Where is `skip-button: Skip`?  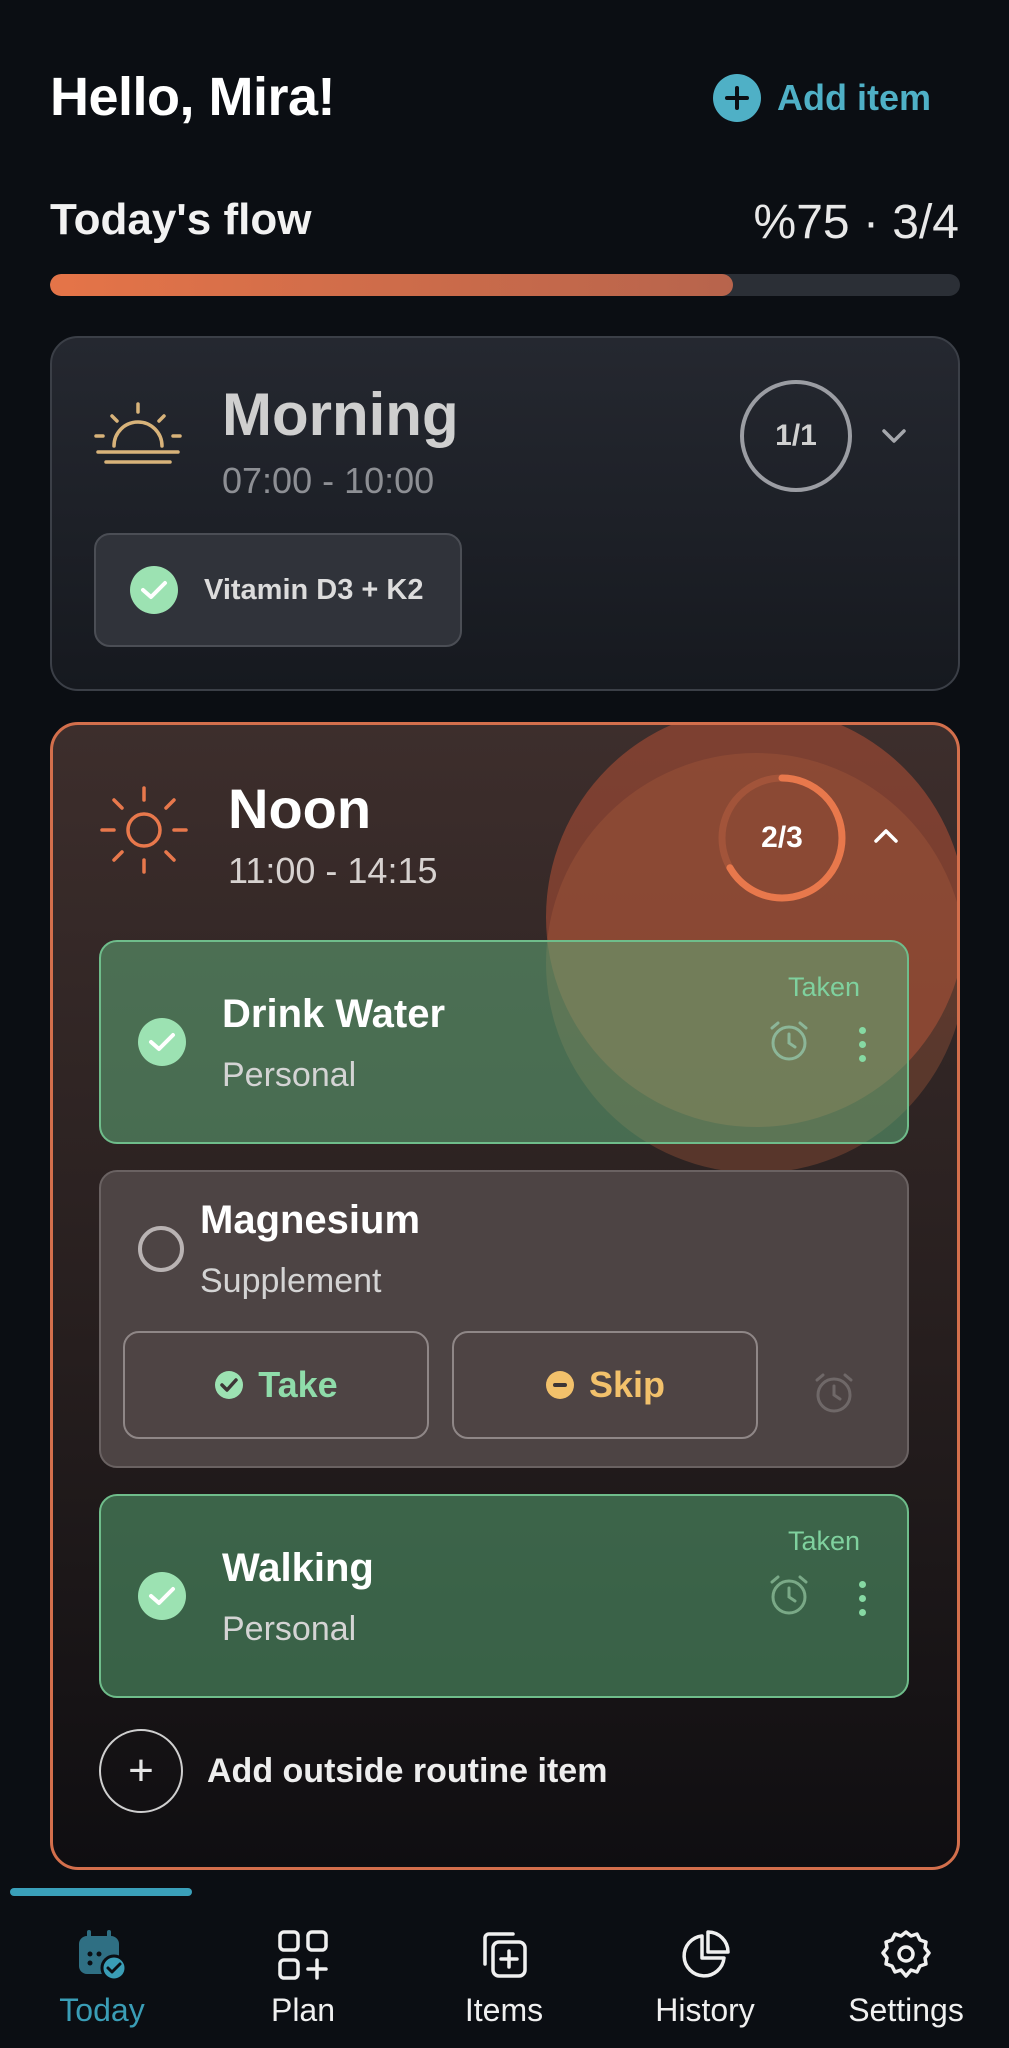
skip-button: Skip is located at coordinates (605, 1385).